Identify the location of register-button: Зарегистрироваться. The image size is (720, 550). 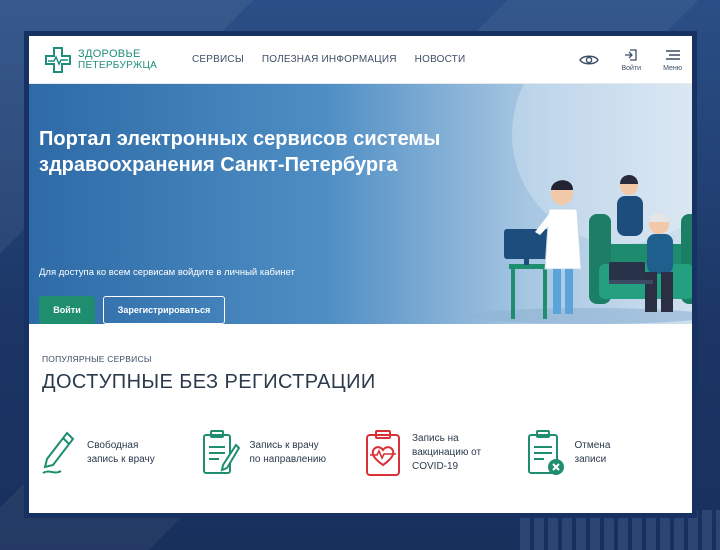
(164, 310).